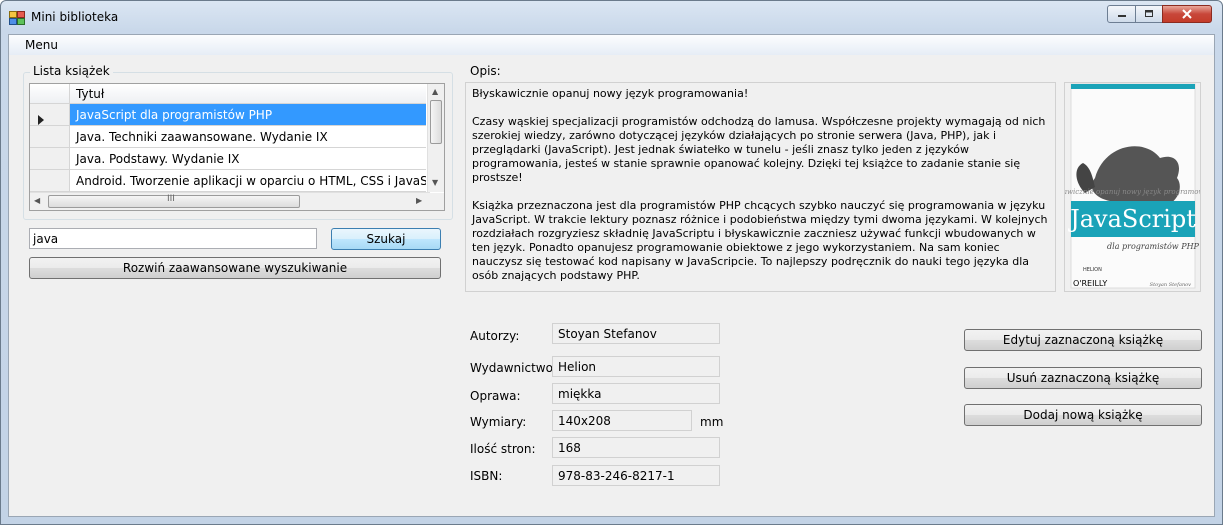  I want to click on title-cell: JavaScript dla programistów PHP, so click(248, 115).